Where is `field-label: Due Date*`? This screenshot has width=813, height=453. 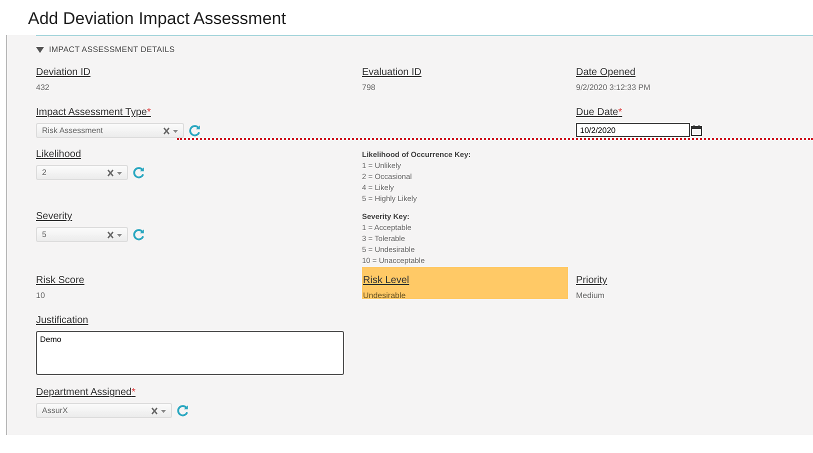 field-label: Due Date* is located at coordinates (600, 112).